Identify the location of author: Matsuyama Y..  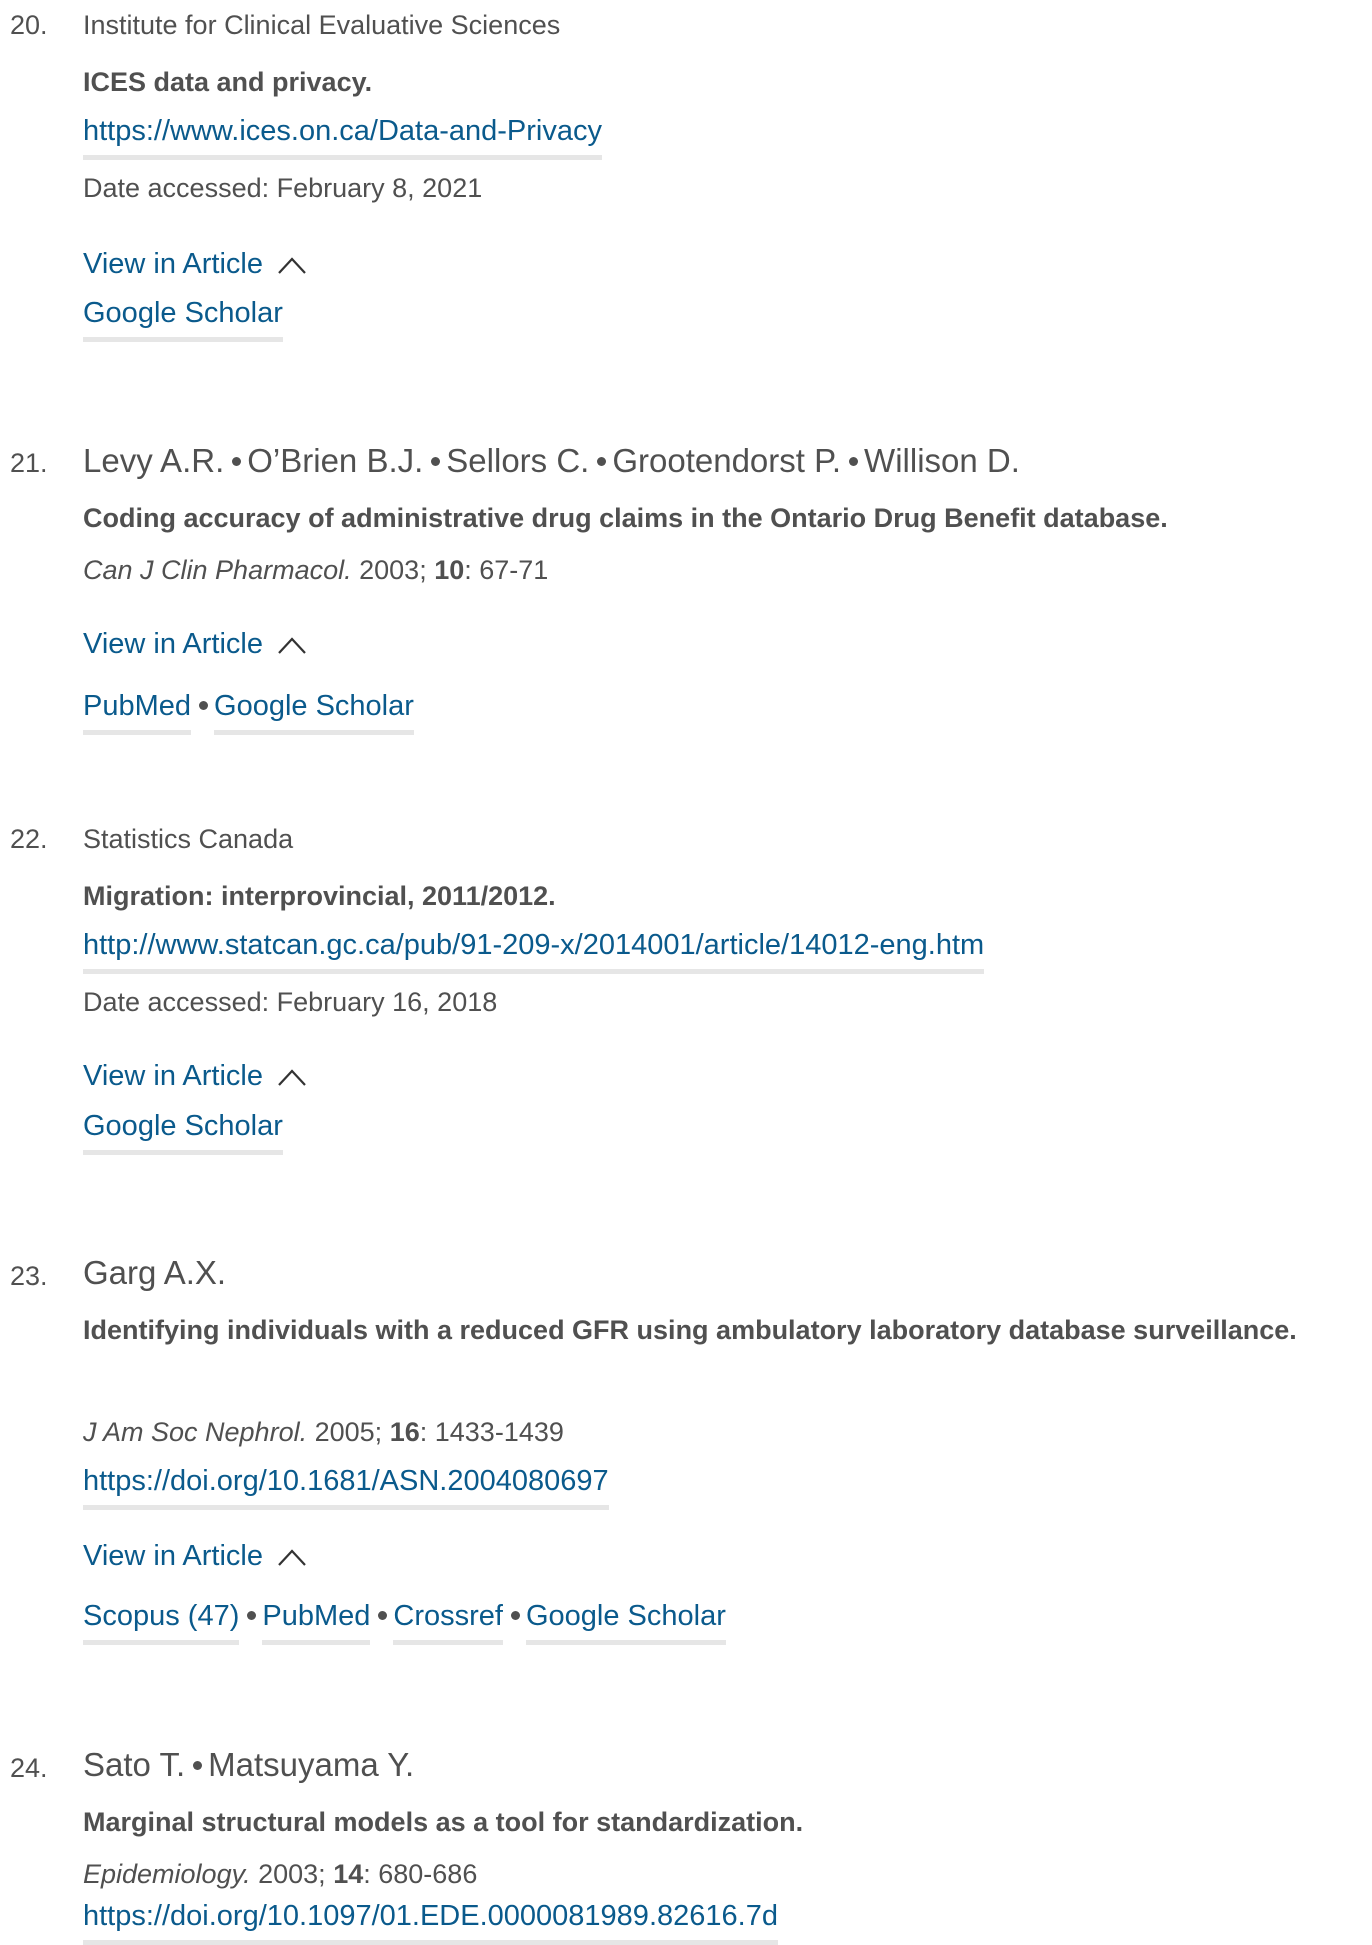
(311, 1764).